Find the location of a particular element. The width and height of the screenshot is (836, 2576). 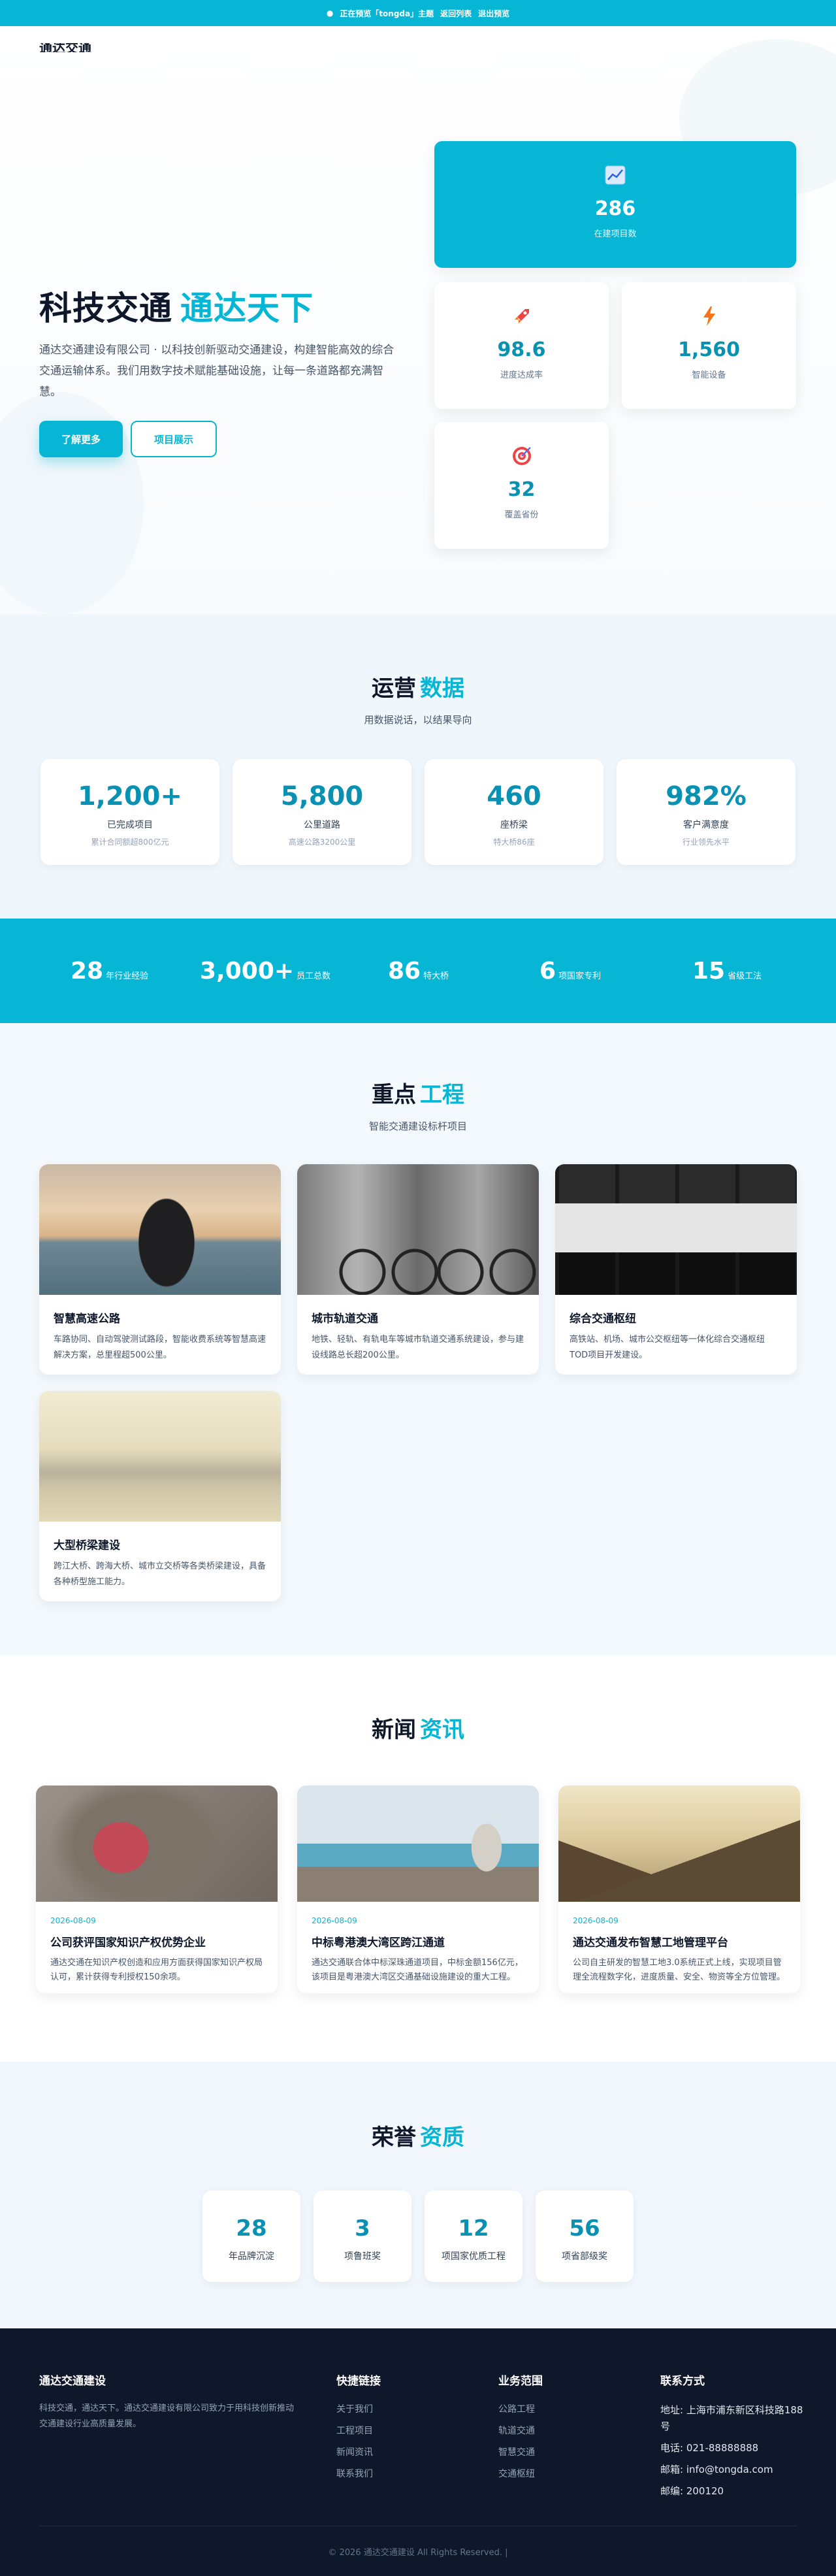

footer-business: 业务范围 公路工程 轨道交通 智慧交通 交通枢纽 is located at coordinates (520, 2430).